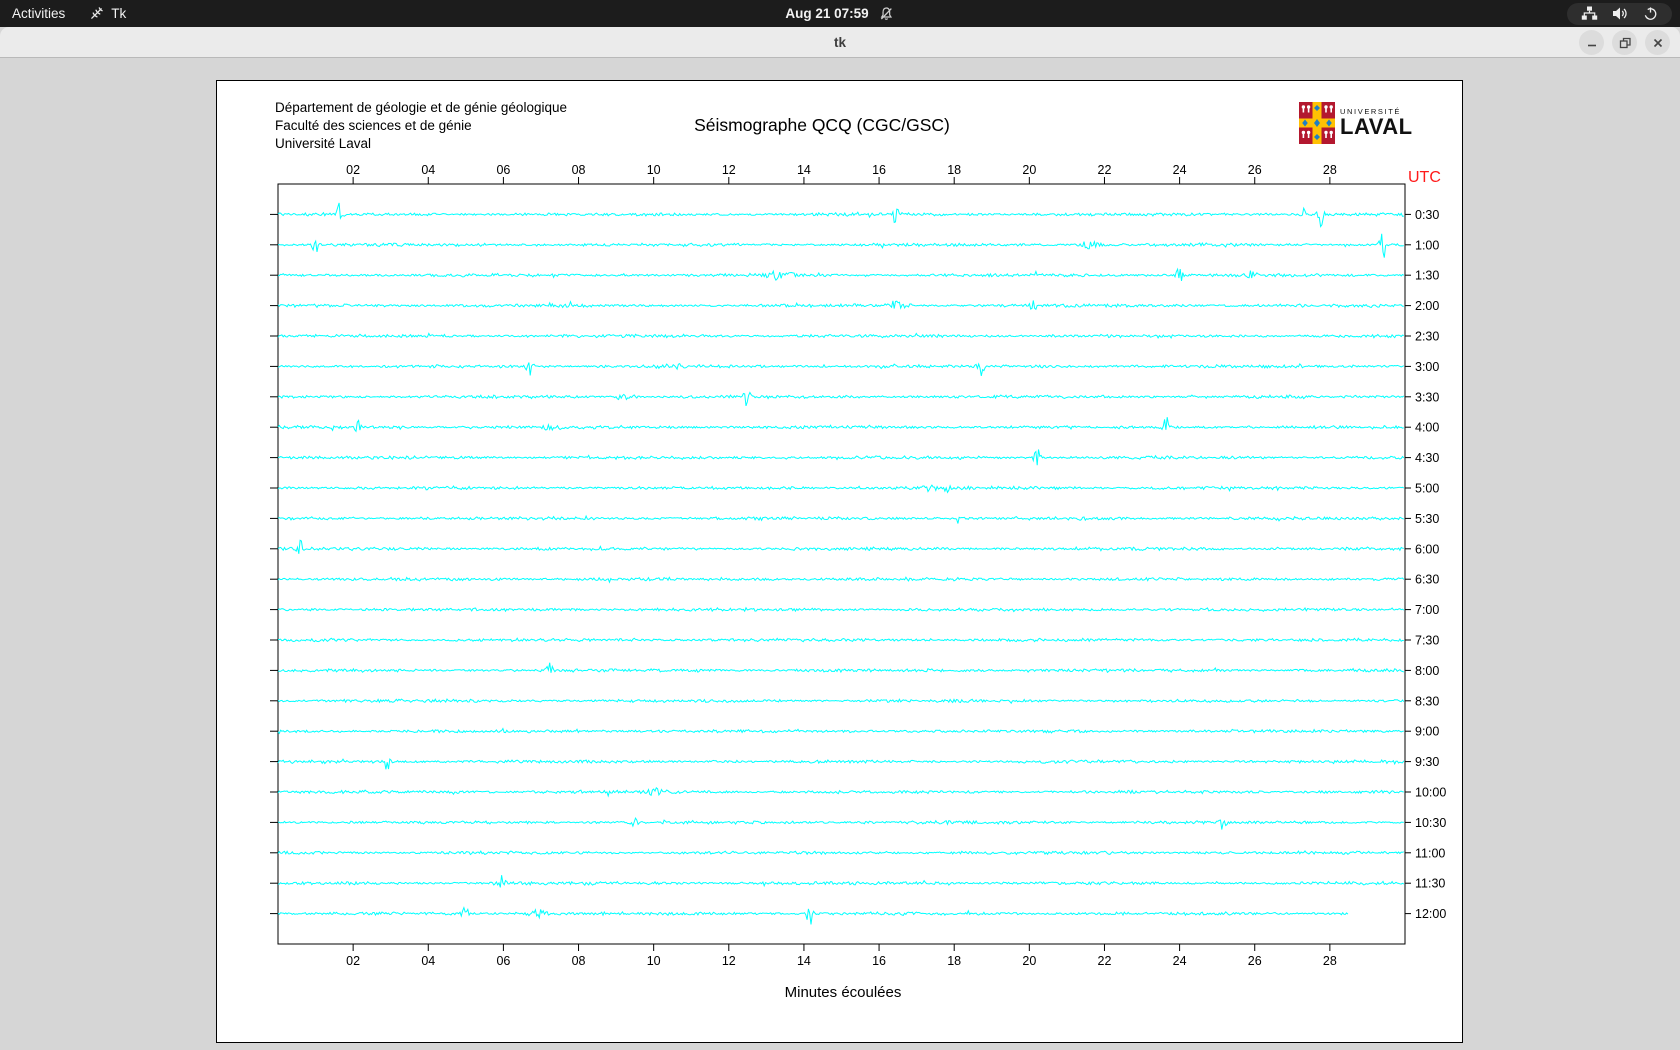  Describe the element at coordinates (1430, 914) in the screenshot. I see `utc-time-label: 12:00` at that location.